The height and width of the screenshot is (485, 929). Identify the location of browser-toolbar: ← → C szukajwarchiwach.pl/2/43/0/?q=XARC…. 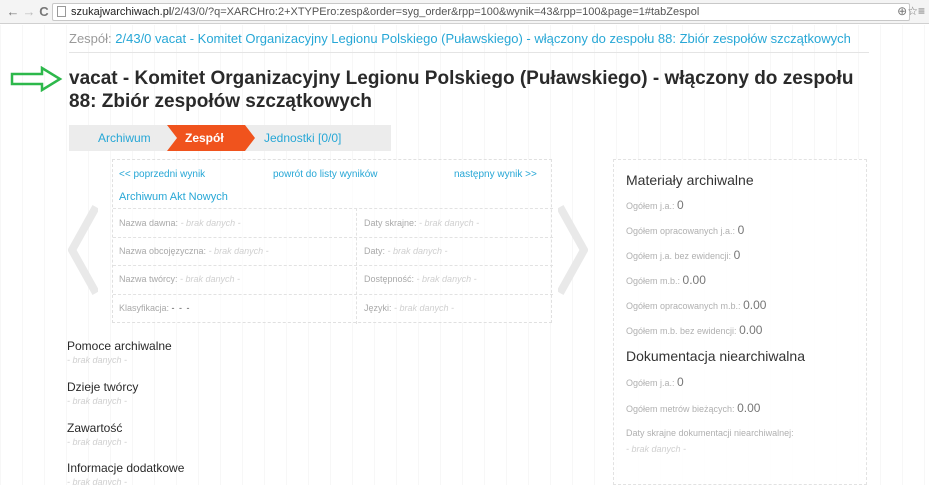
(464, 12).